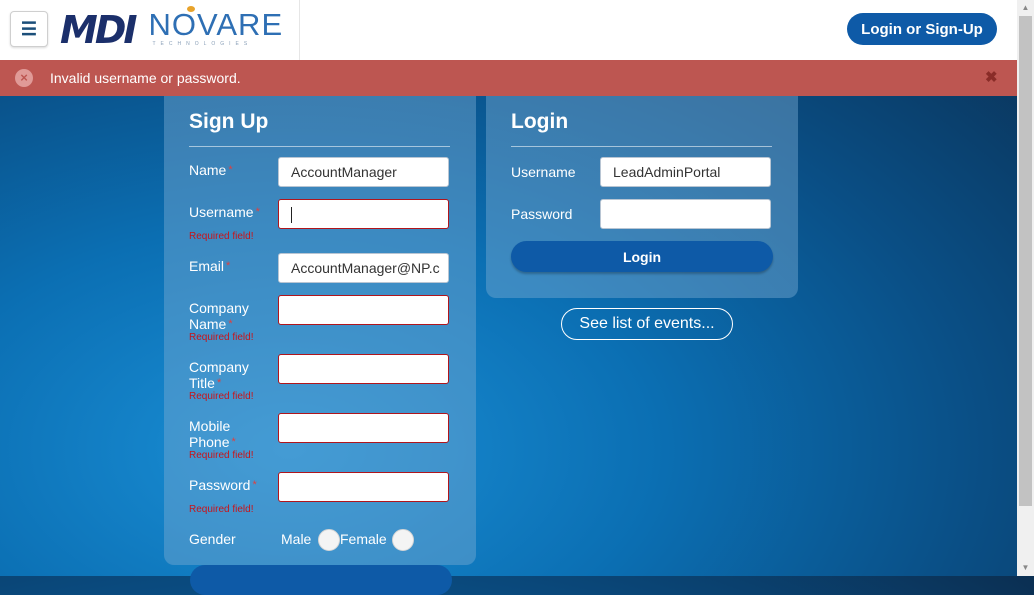  I want to click on signup-divider, so click(319, 146).